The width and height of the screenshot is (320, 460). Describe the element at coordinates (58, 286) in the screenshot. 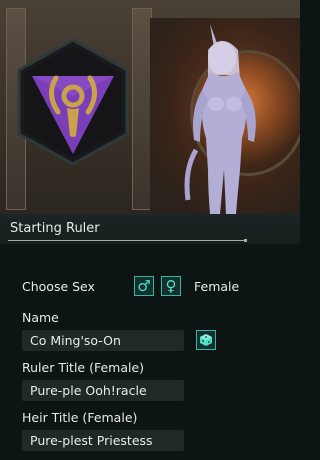

I see `choose-sex-label: Choose Sex` at that location.